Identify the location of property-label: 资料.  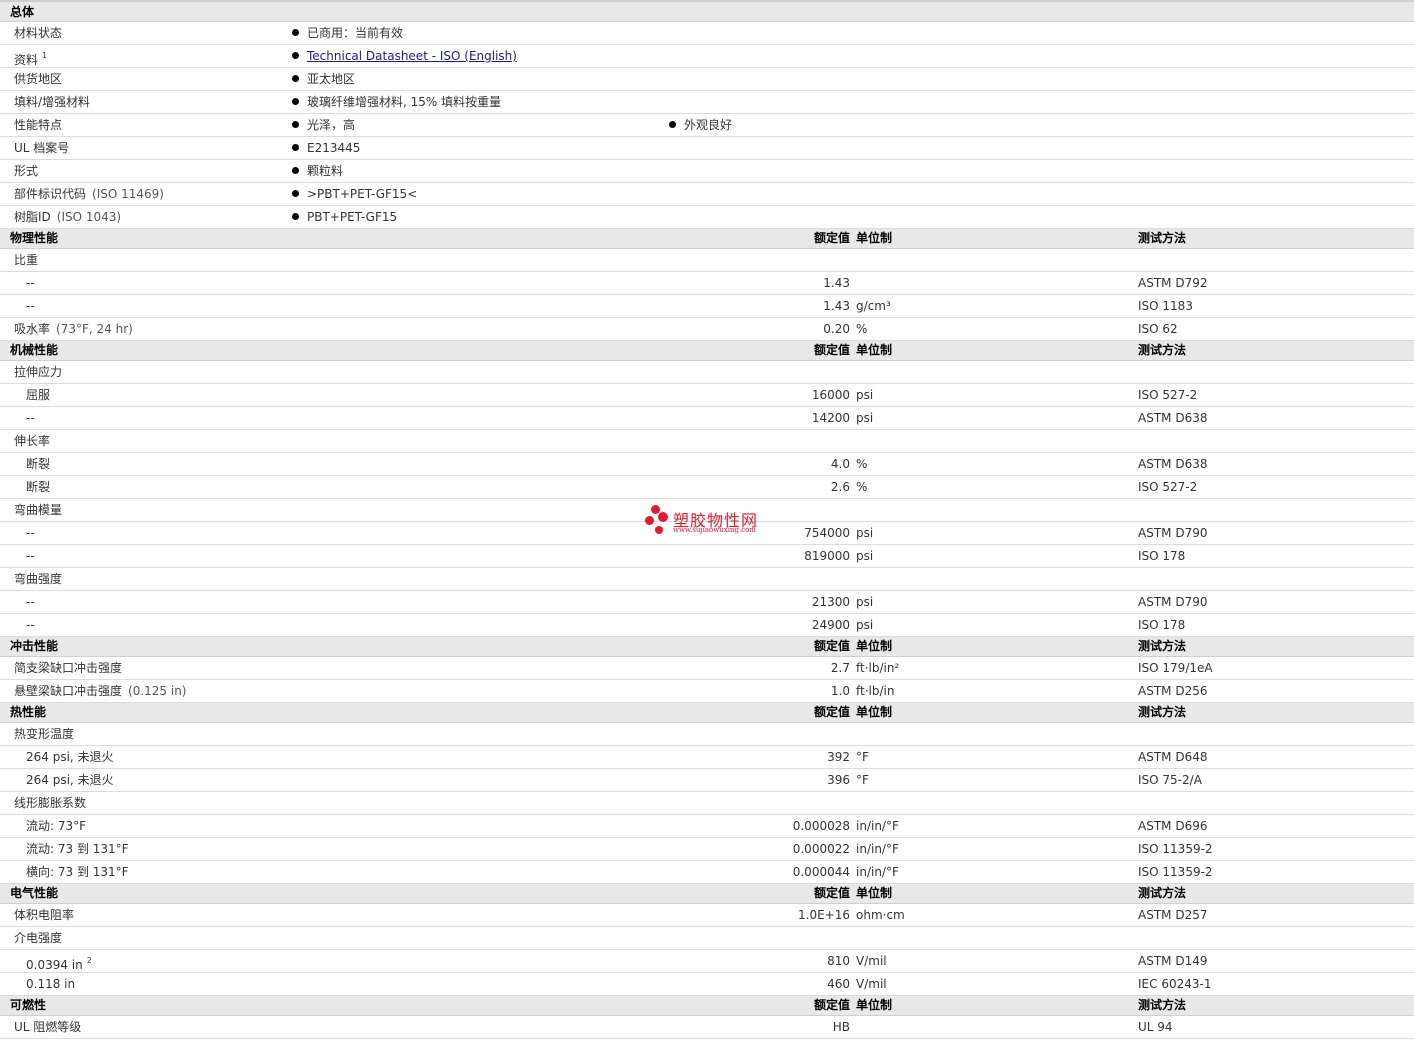
(26, 60).